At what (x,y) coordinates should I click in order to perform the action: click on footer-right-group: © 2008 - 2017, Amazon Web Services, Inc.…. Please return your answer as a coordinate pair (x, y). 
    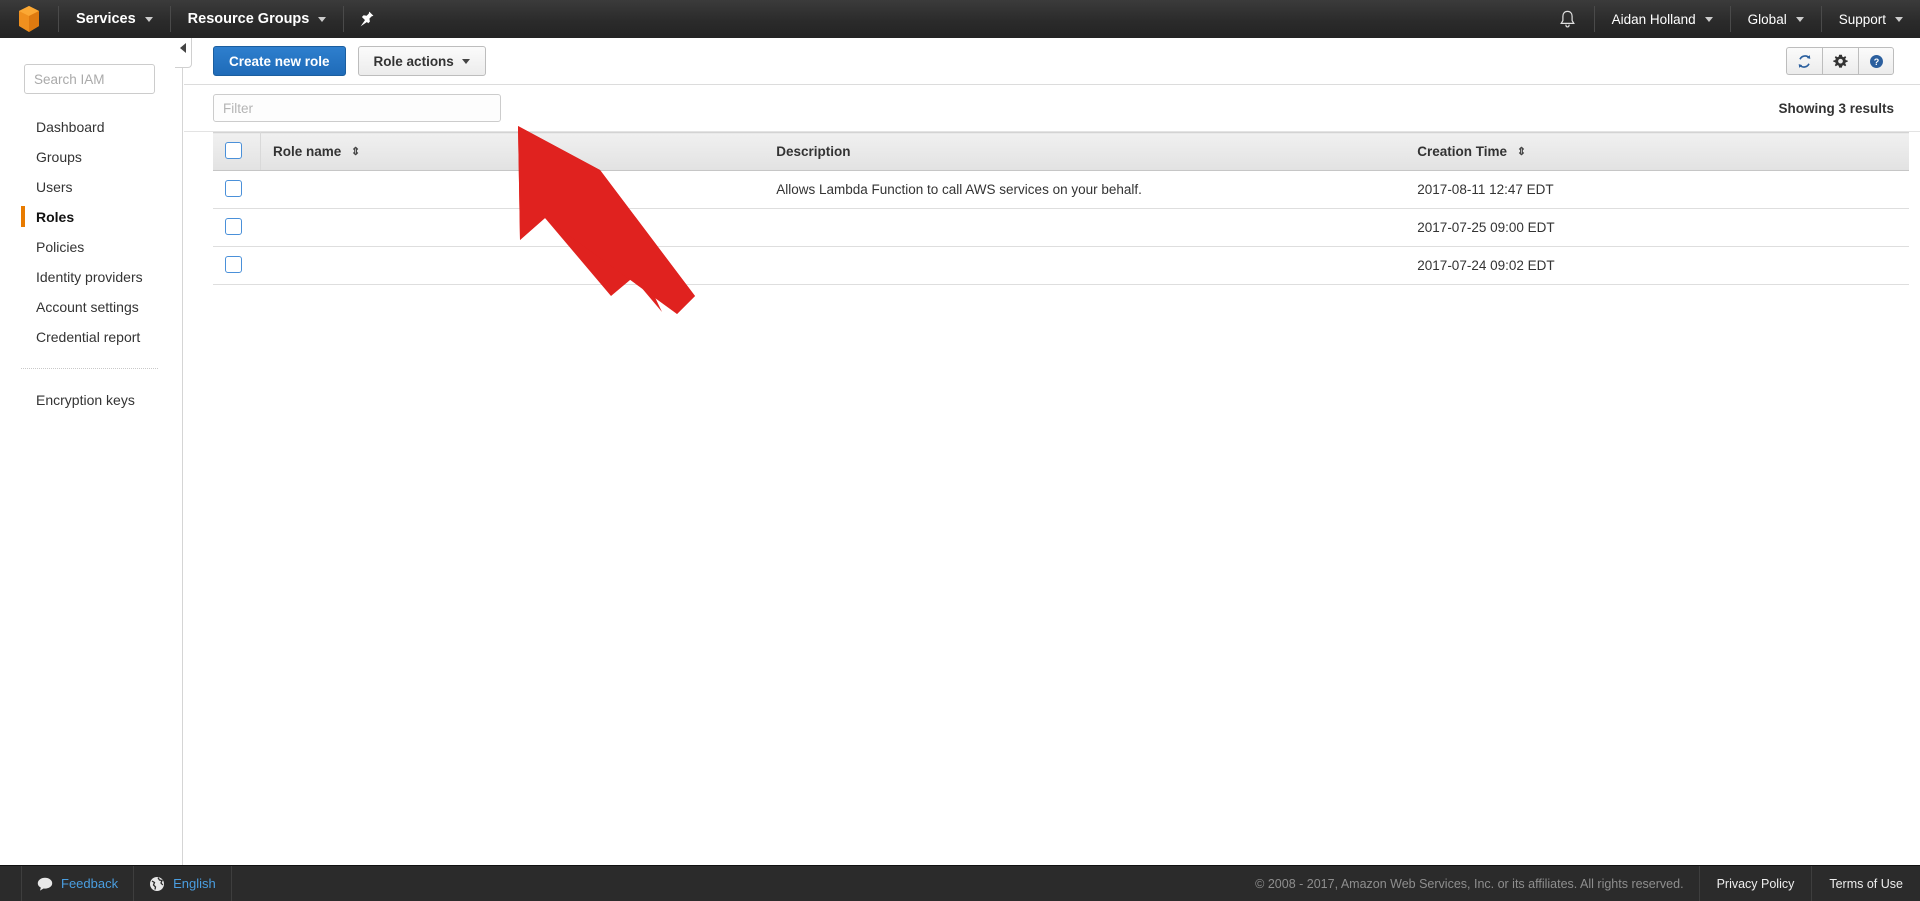
    Looking at the image, I should click on (1580, 883).